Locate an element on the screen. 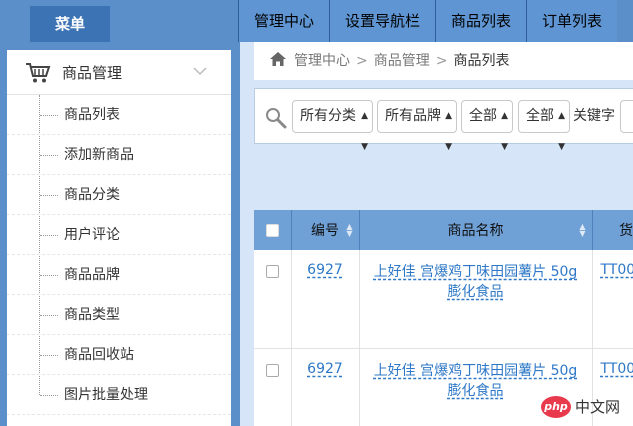 Image resolution: width=633 pixels, height=426 pixels. watermark: php 中文网 is located at coordinates (586, 407).